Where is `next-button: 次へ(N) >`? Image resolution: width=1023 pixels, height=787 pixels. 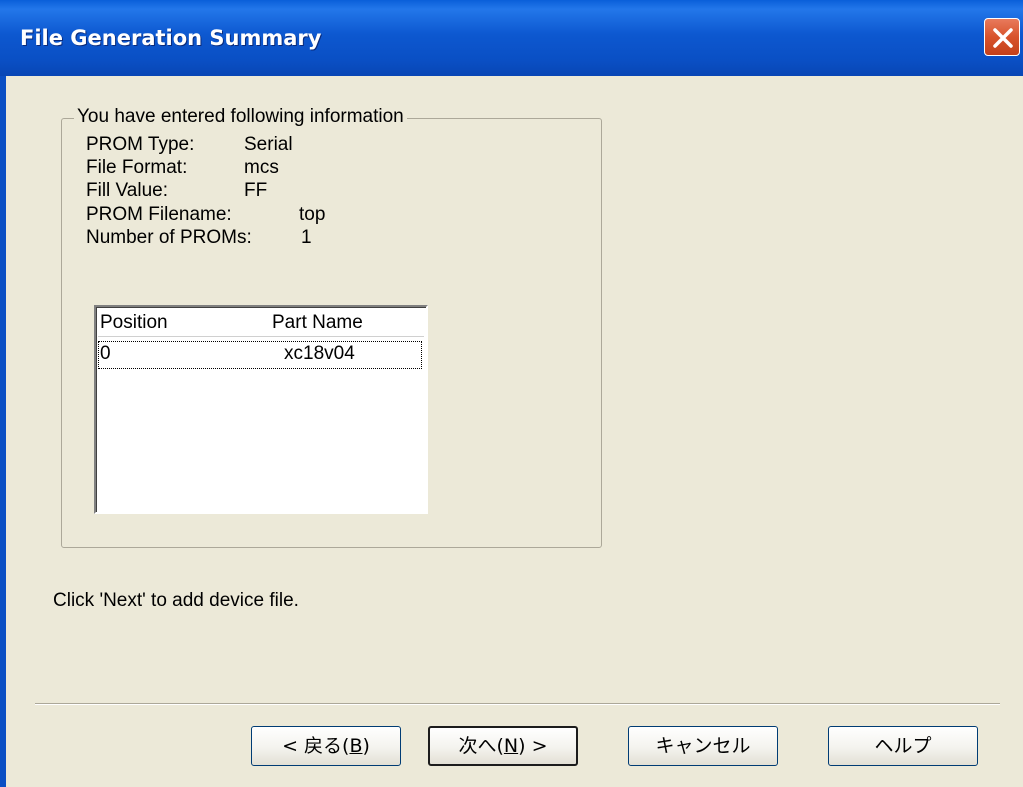
next-button: 次へ(N) > is located at coordinates (503, 746).